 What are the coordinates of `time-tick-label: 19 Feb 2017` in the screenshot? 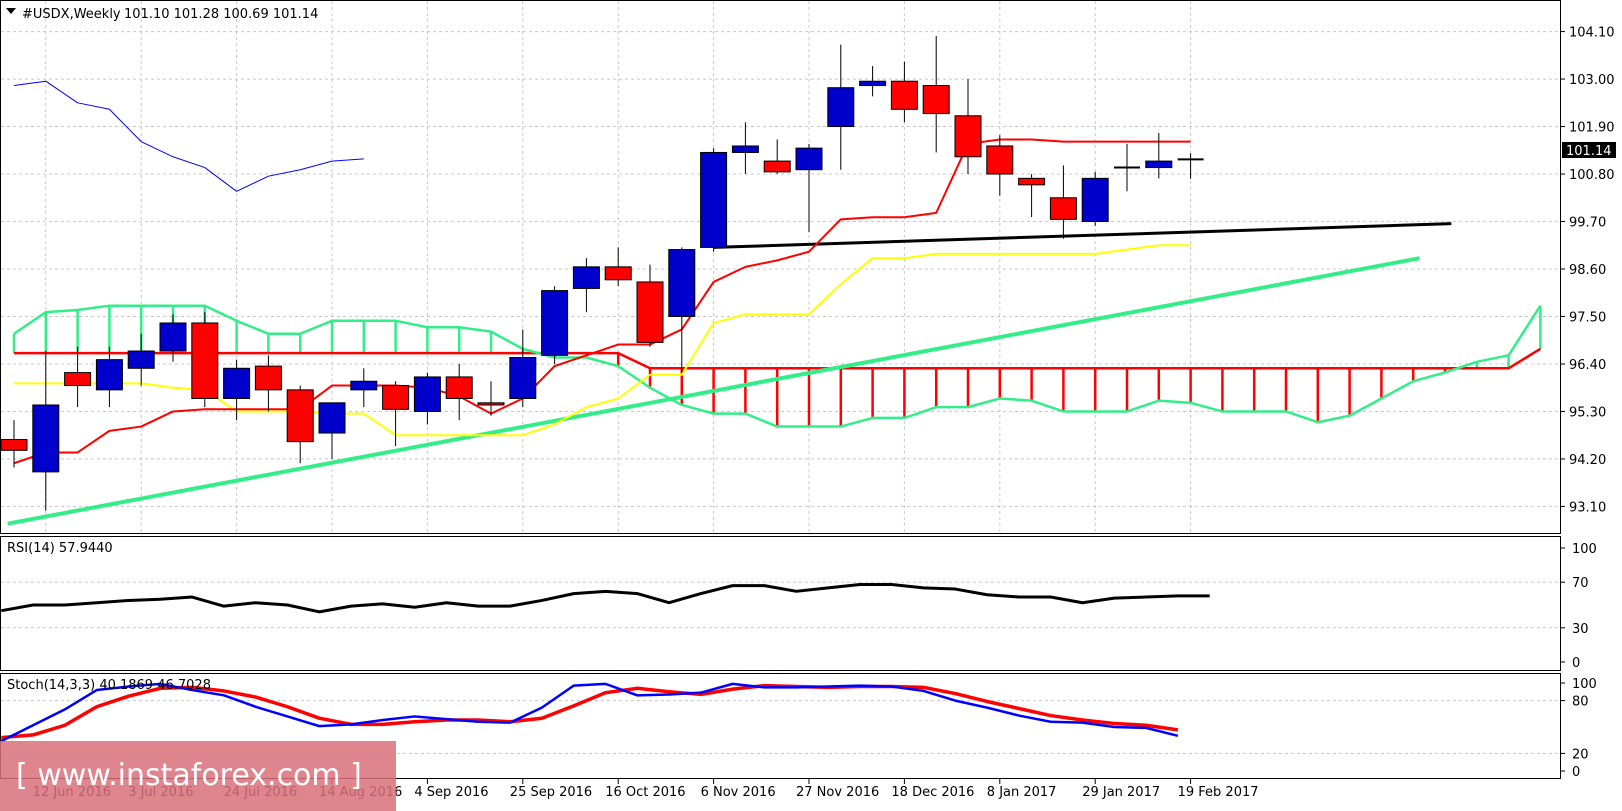 It's located at (1218, 792).